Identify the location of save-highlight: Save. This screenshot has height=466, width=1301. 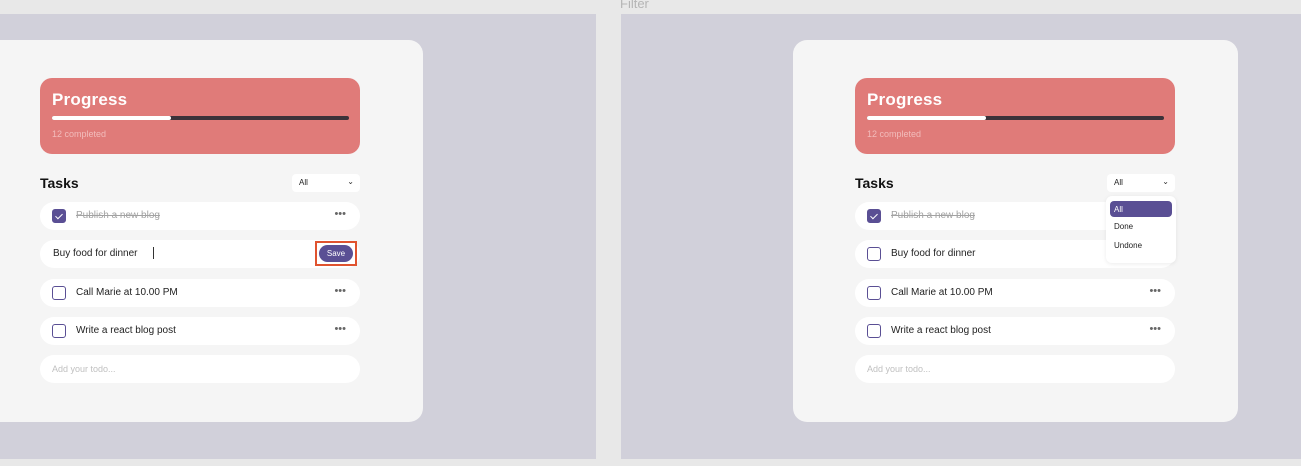
(336, 253).